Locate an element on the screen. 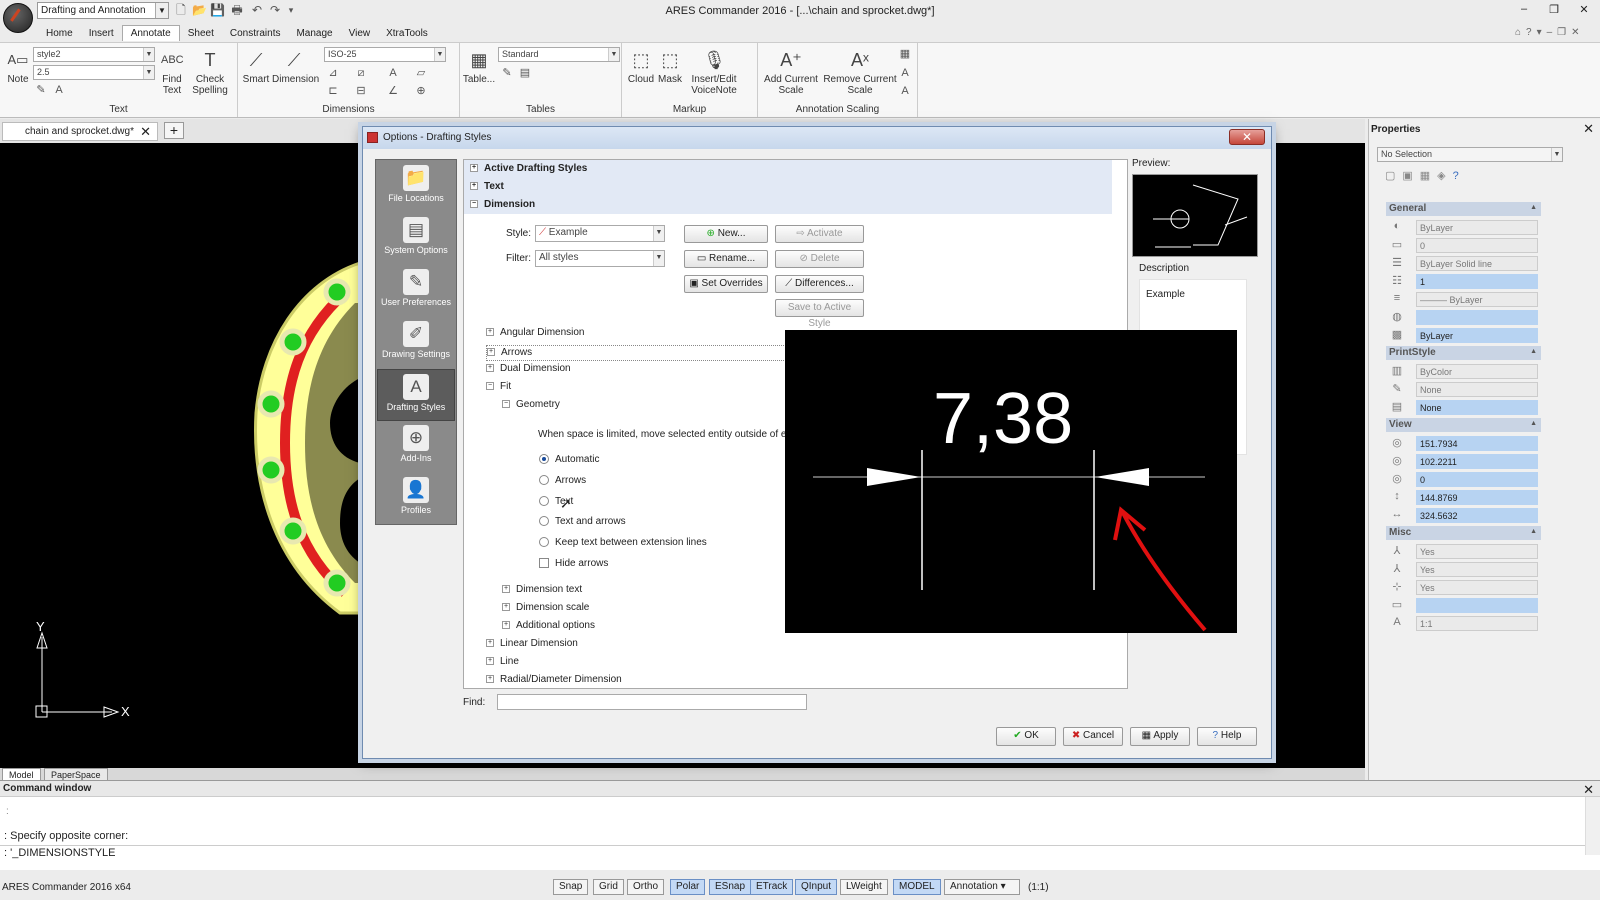  tree-dual-dimension: + Dual Dimension is located at coordinates (528, 368).